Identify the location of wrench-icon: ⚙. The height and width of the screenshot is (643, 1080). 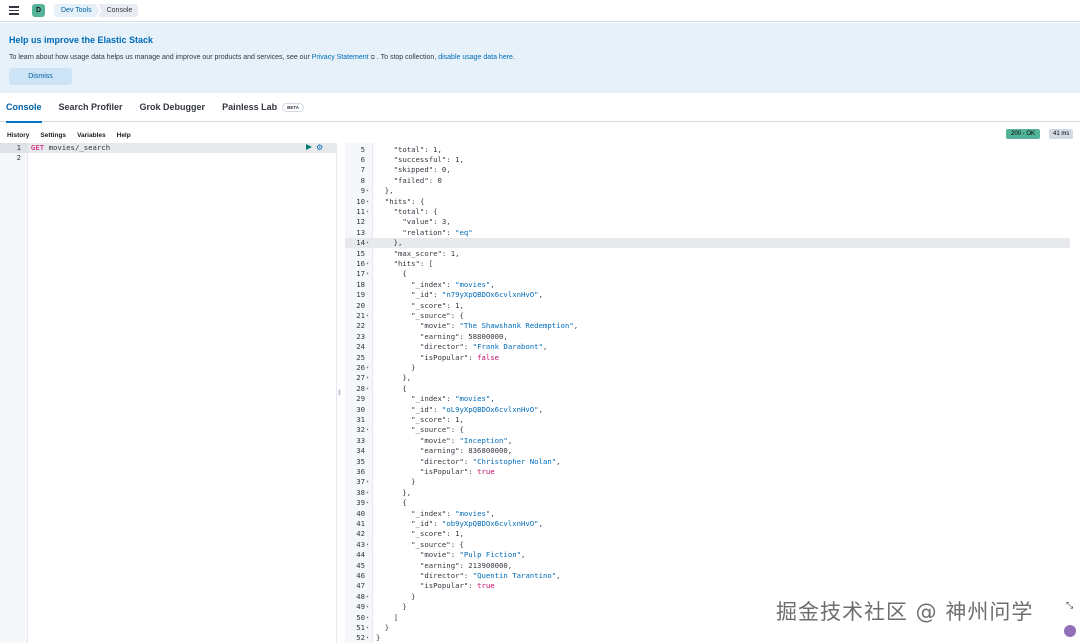
(319, 147).